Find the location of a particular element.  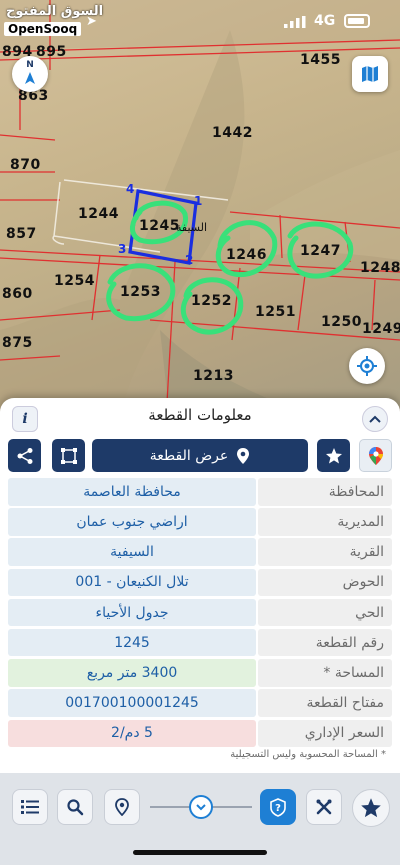

neighborhood-label: الحي is located at coordinates (325, 612).